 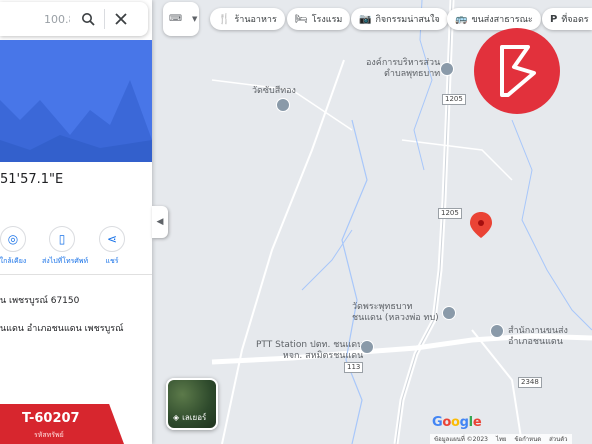 What do you see at coordinates (450, 213) in the screenshot?
I see `road-shield-1205-south: 1205` at bounding box center [450, 213].